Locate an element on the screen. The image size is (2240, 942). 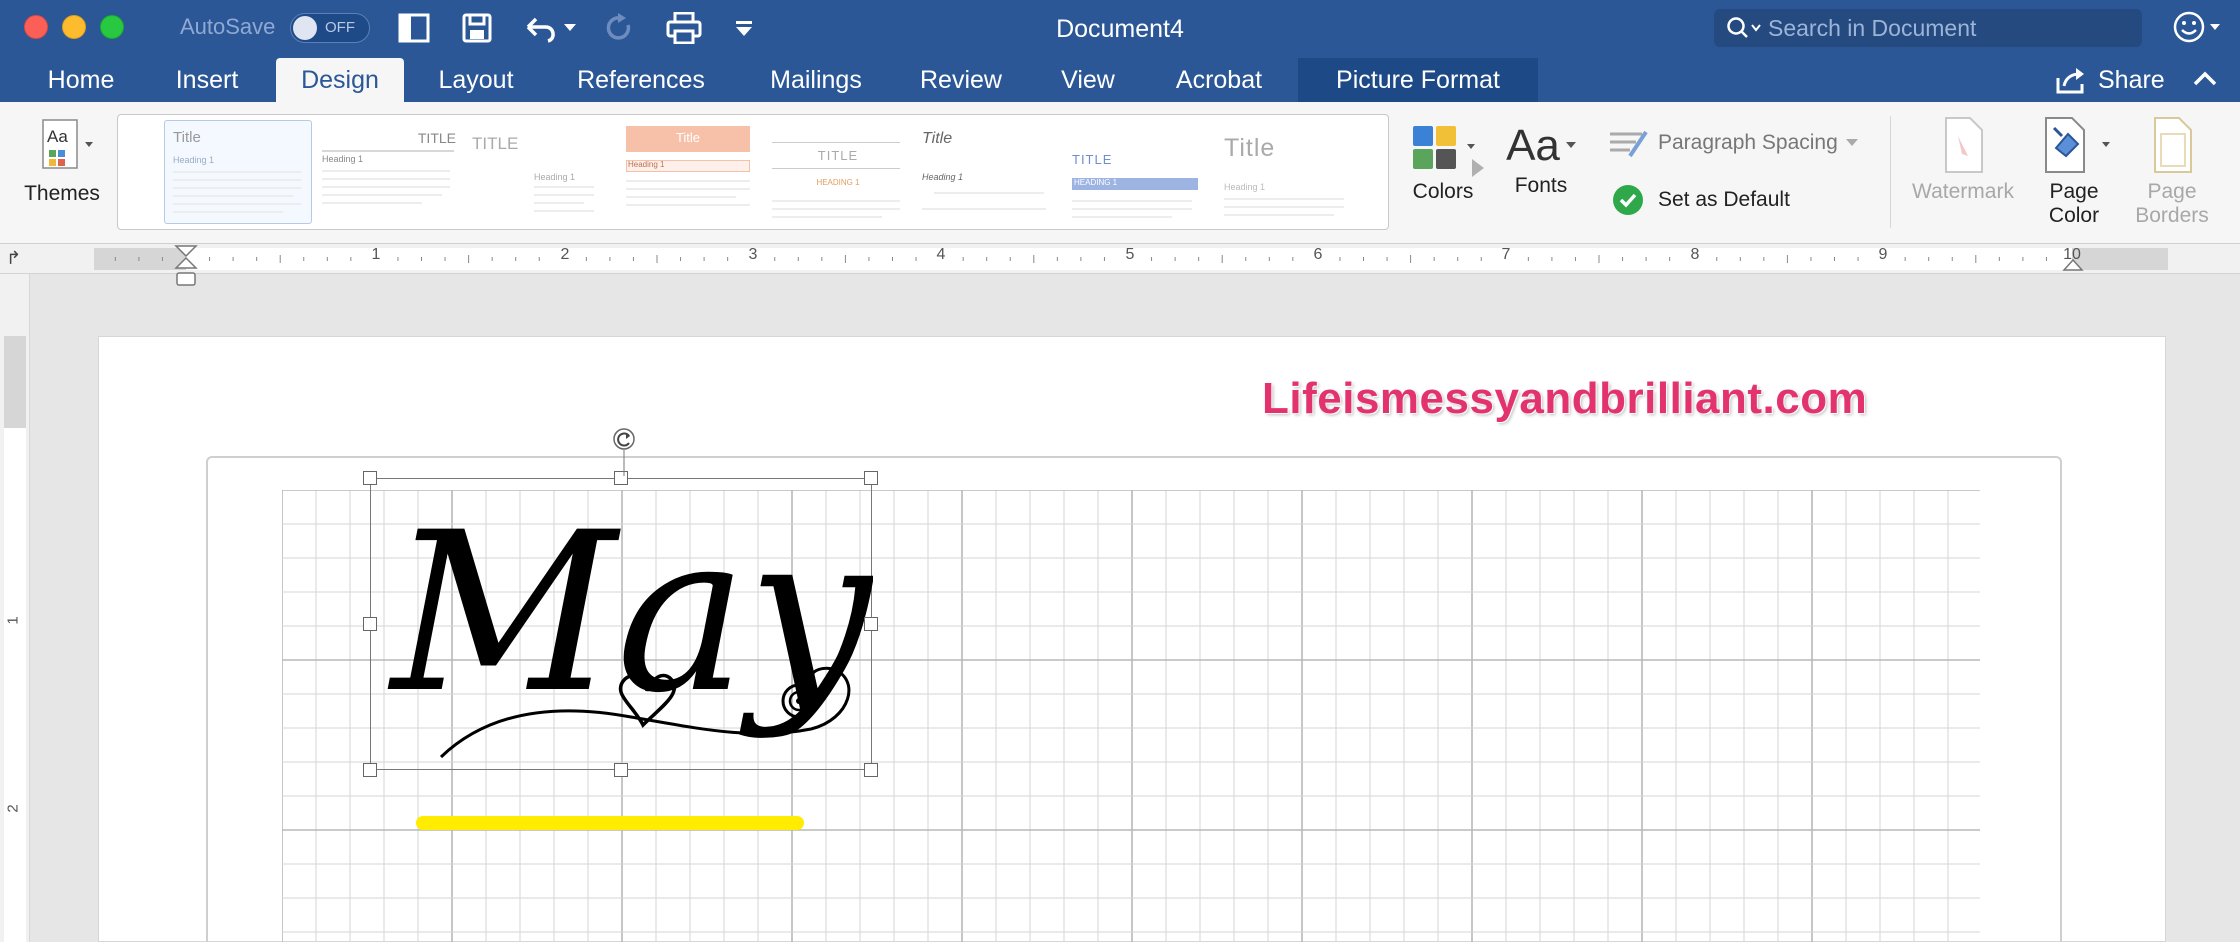
tab-mailings: Mailings is located at coordinates (816, 80).